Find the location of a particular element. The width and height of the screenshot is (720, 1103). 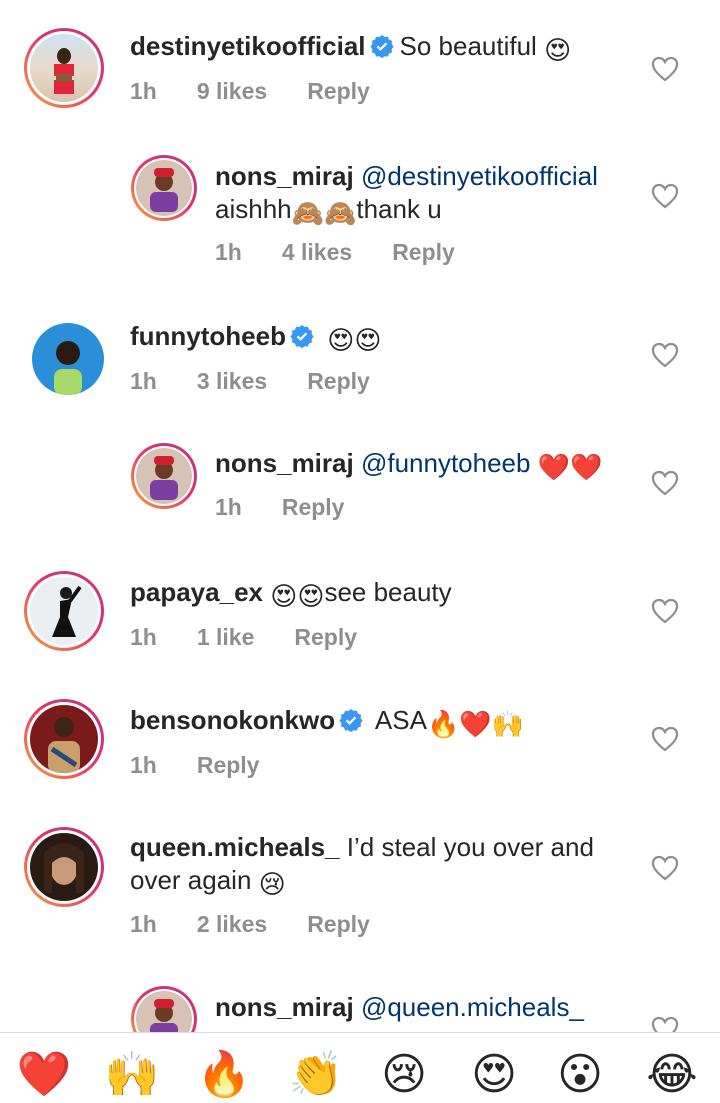

comment-text: nons_miraj @queen.micheals_ is located at coordinates (399, 1007).